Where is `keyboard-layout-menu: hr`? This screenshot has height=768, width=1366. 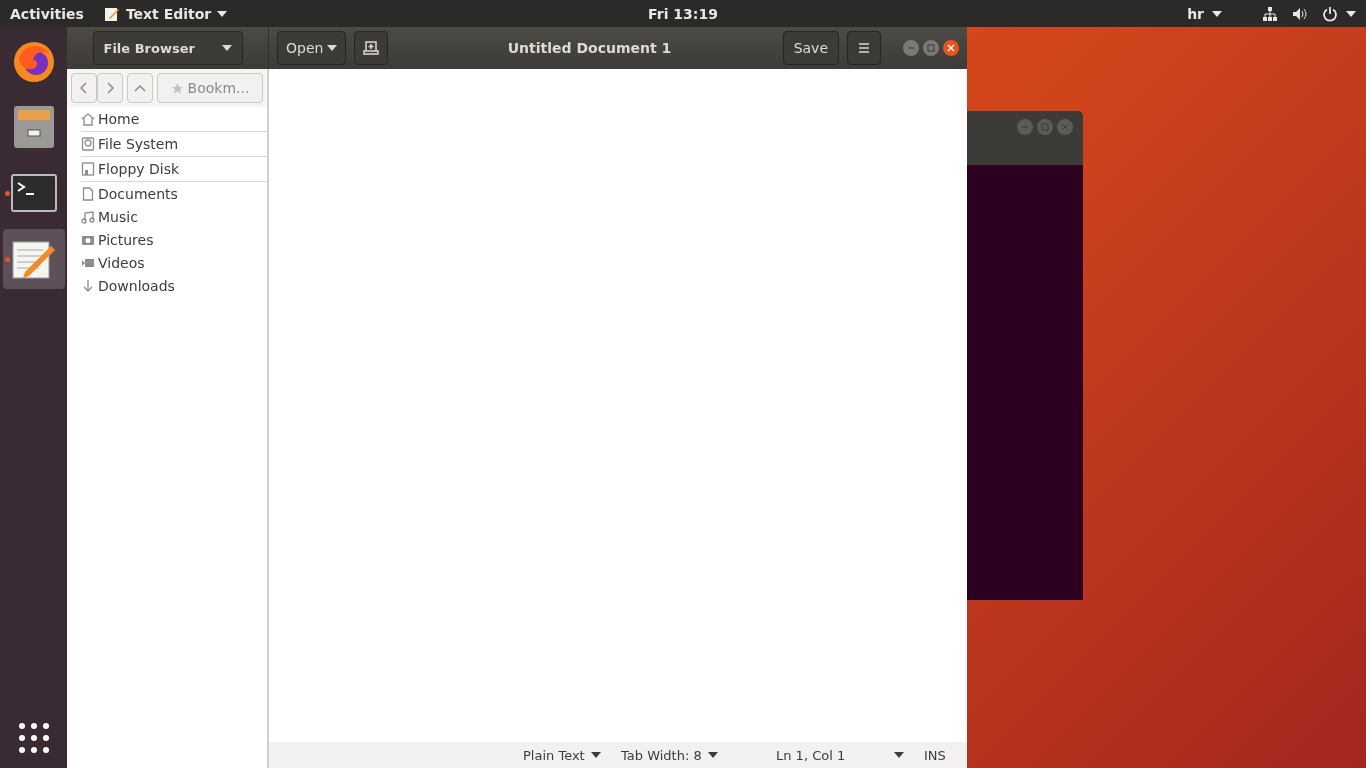
keyboard-layout-menu: hr is located at coordinates (1204, 15).